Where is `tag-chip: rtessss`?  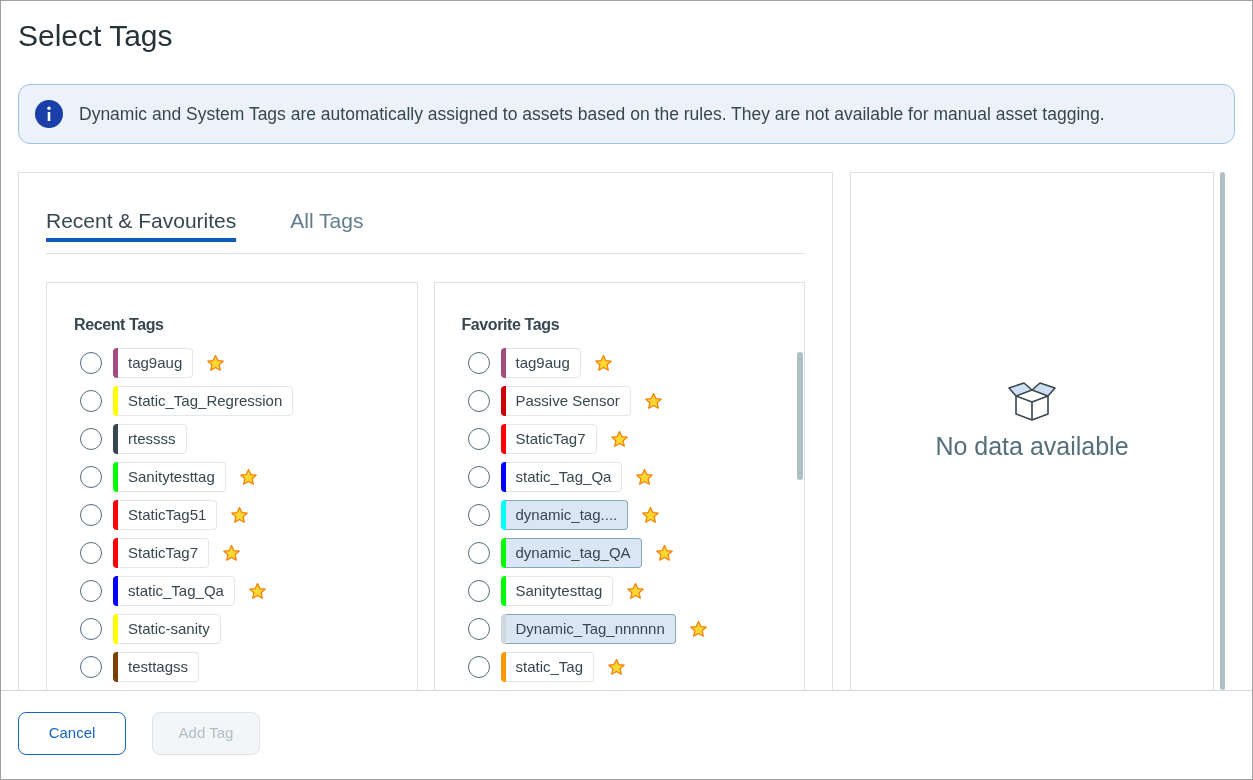 tag-chip: rtessss is located at coordinates (152, 439).